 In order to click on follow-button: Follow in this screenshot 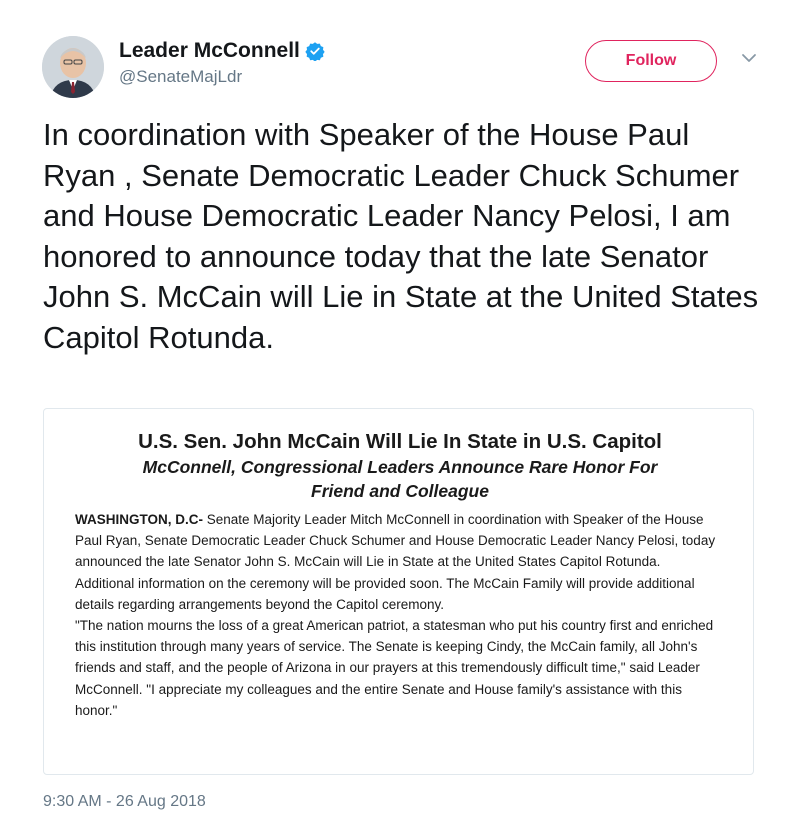, I will do `click(651, 61)`.